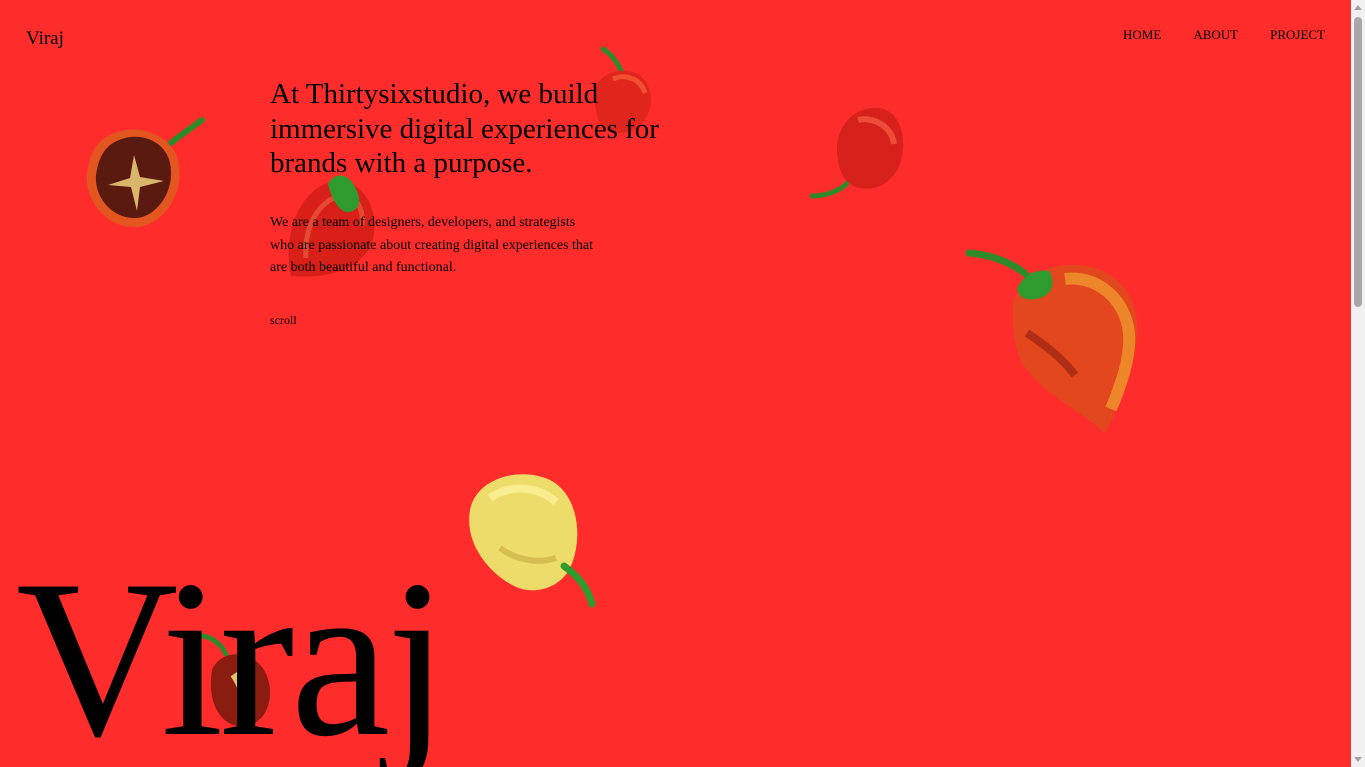 Image resolution: width=1365 pixels, height=767 pixels. Describe the element at coordinates (45, 39) in the screenshot. I see `site-logo: Viraj` at that location.